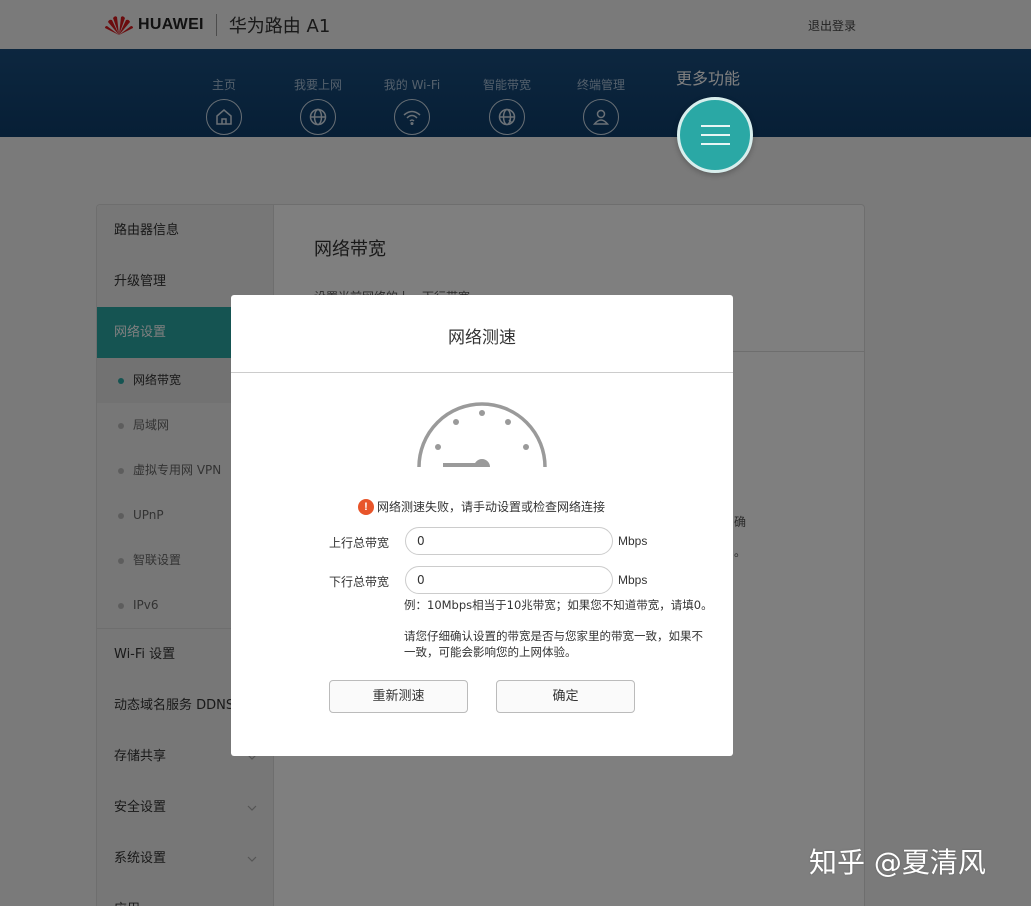  Describe the element at coordinates (398, 696) in the screenshot. I see `retest-button: 重新测速` at that location.